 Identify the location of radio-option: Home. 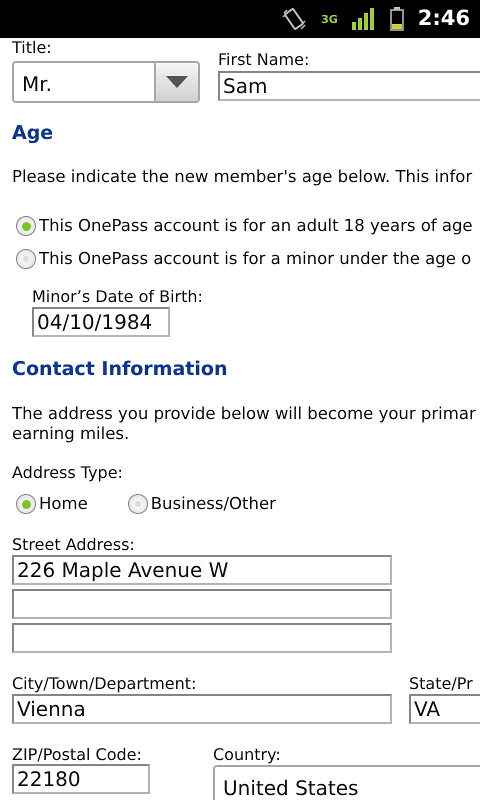
(52, 504).